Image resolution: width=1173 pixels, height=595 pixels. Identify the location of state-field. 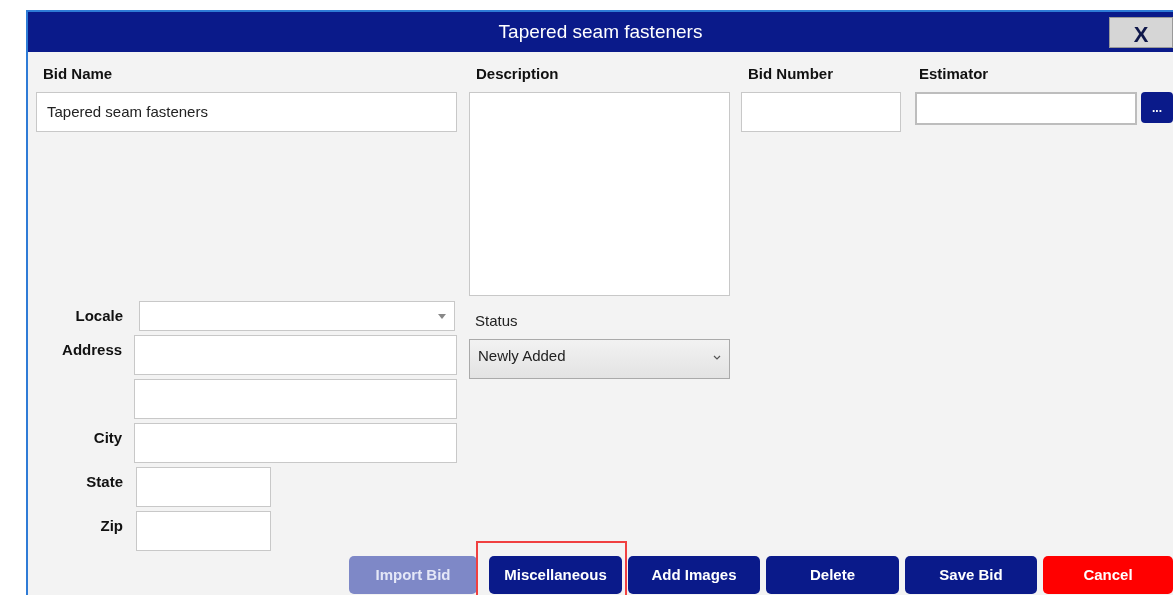
(203, 487).